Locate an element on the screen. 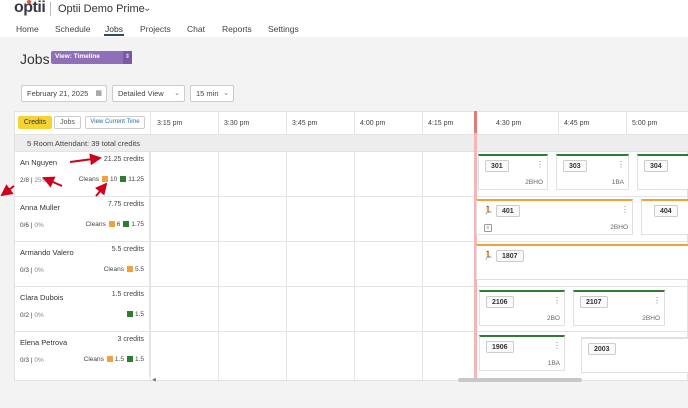 The height and width of the screenshot is (408, 688). arrow-to-percent is located at coordinates (52, 182).